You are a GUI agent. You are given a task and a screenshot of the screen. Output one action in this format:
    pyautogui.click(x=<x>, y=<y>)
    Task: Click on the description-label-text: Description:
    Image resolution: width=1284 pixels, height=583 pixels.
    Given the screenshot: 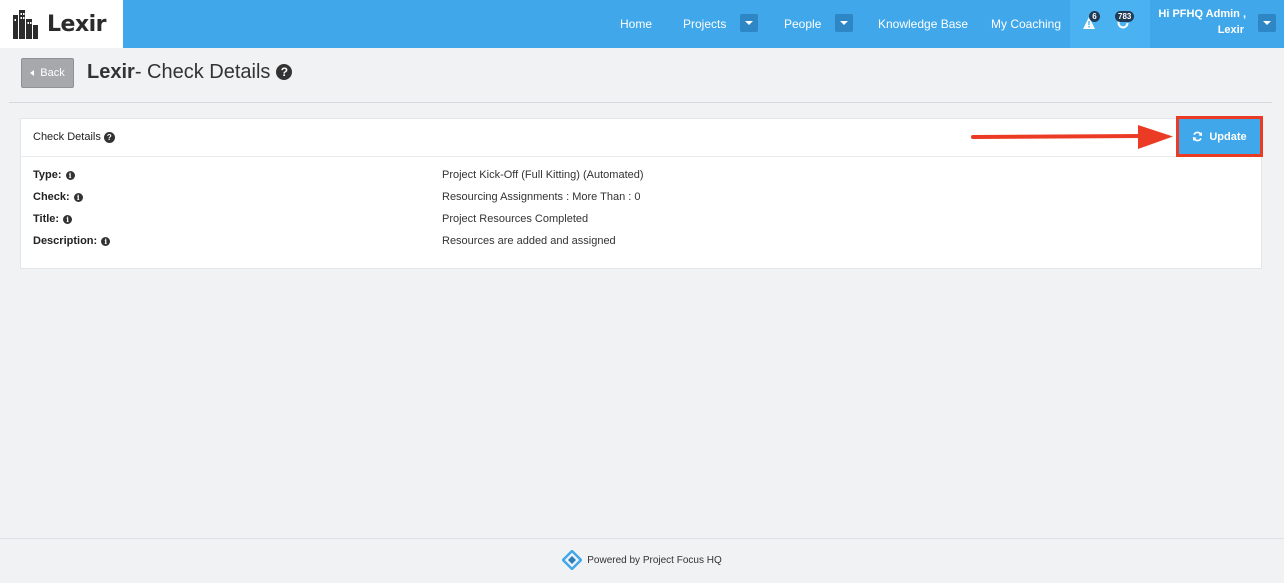 What is the action you would take?
    pyautogui.click(x=65, y=241)
    